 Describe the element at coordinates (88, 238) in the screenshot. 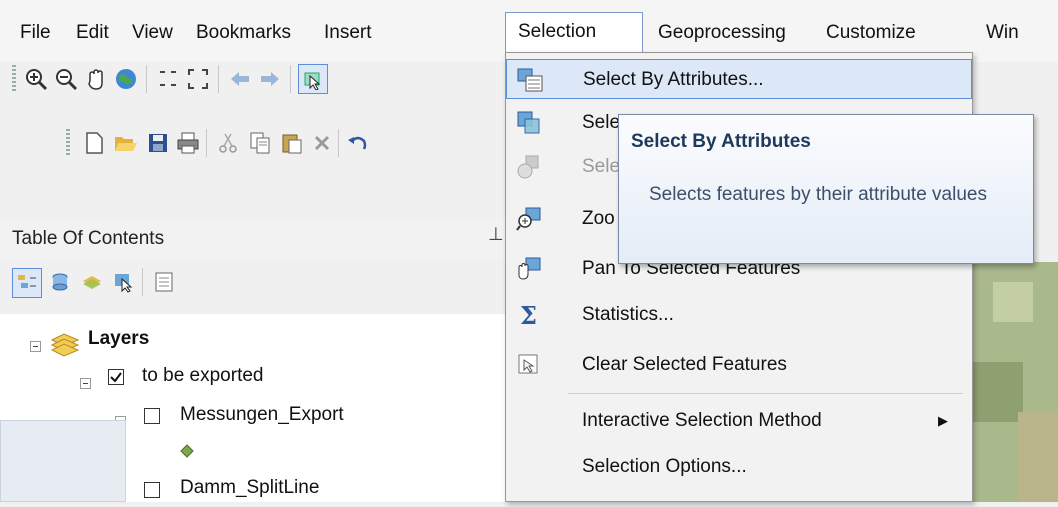

I see `toc-title: Table Of Contents` at that location.